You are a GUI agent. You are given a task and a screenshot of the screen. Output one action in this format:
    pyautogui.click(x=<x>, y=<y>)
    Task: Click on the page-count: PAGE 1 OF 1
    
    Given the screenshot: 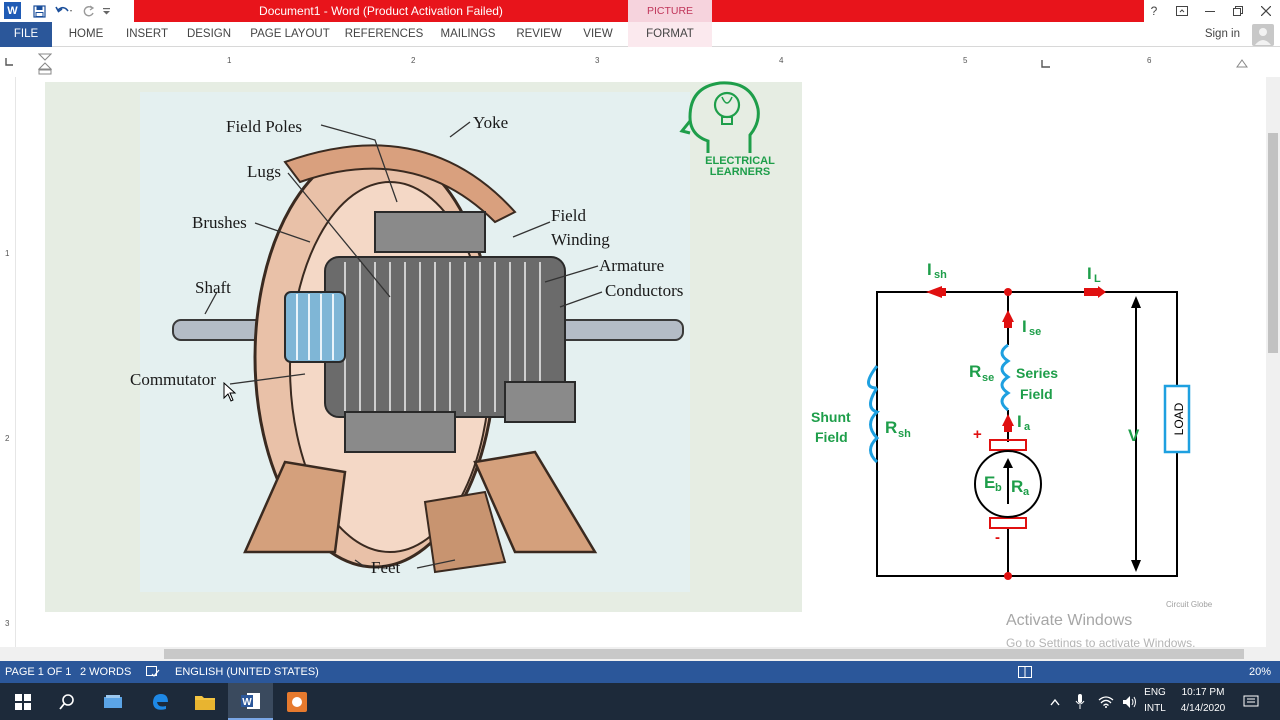 What is the action you would take?
    pyautogui.click(x=38, y=672)
    